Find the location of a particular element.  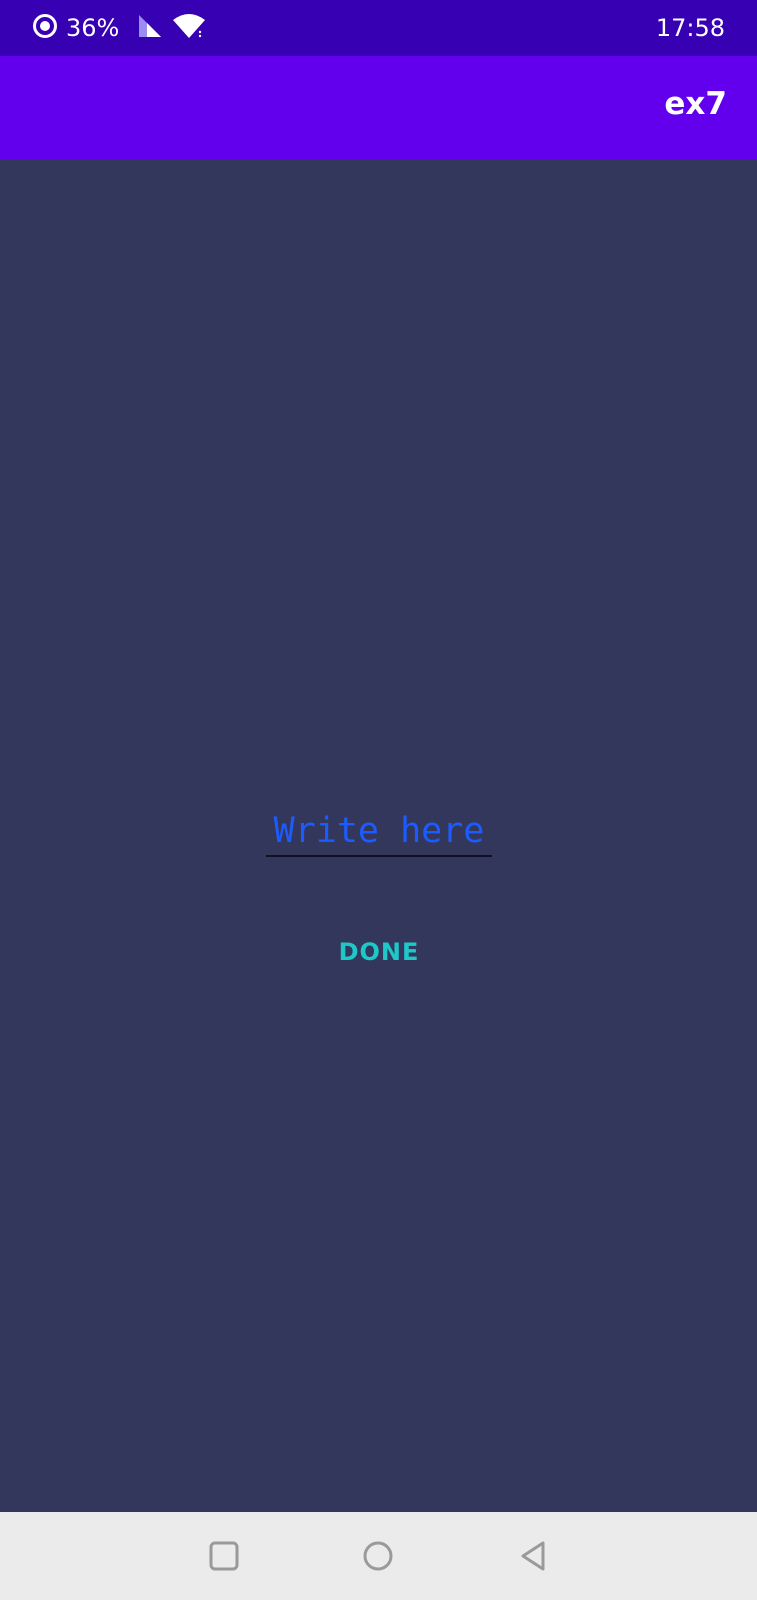

back-triangle-icon is located at coordinates (534, 1556).